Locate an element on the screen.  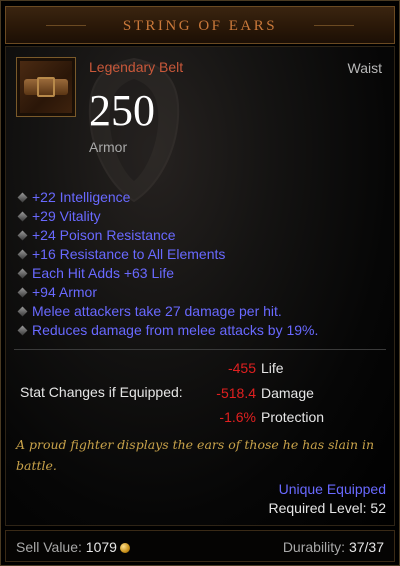
property-item: +24 Poison Resistance is located at coordinates (167, 235).